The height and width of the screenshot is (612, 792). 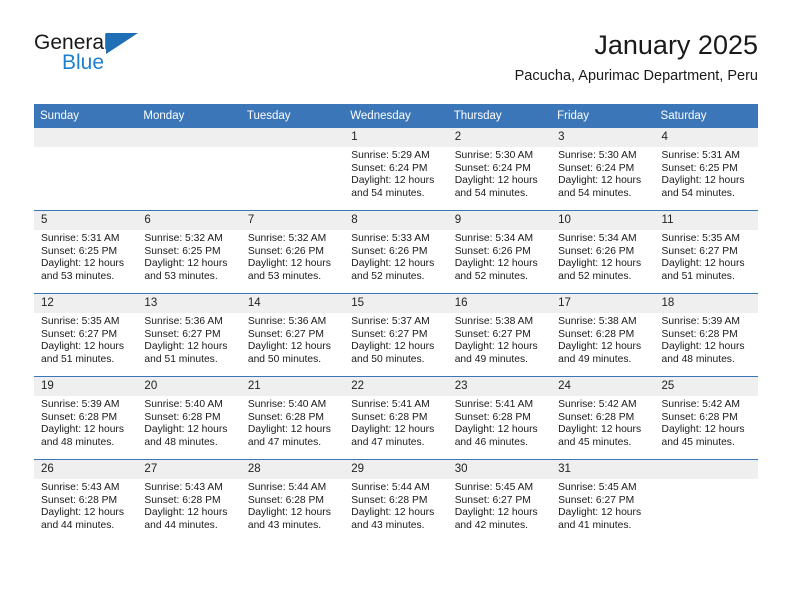 I want to click on daylight-text-line2: and 43 minutes., so click(x=388, y=525).